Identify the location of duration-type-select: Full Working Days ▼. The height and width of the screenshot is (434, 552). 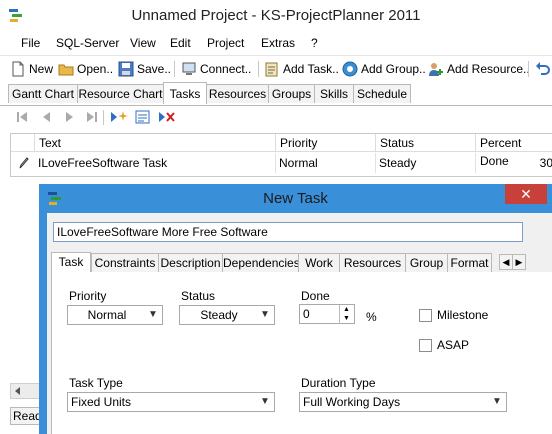
(403, 402).